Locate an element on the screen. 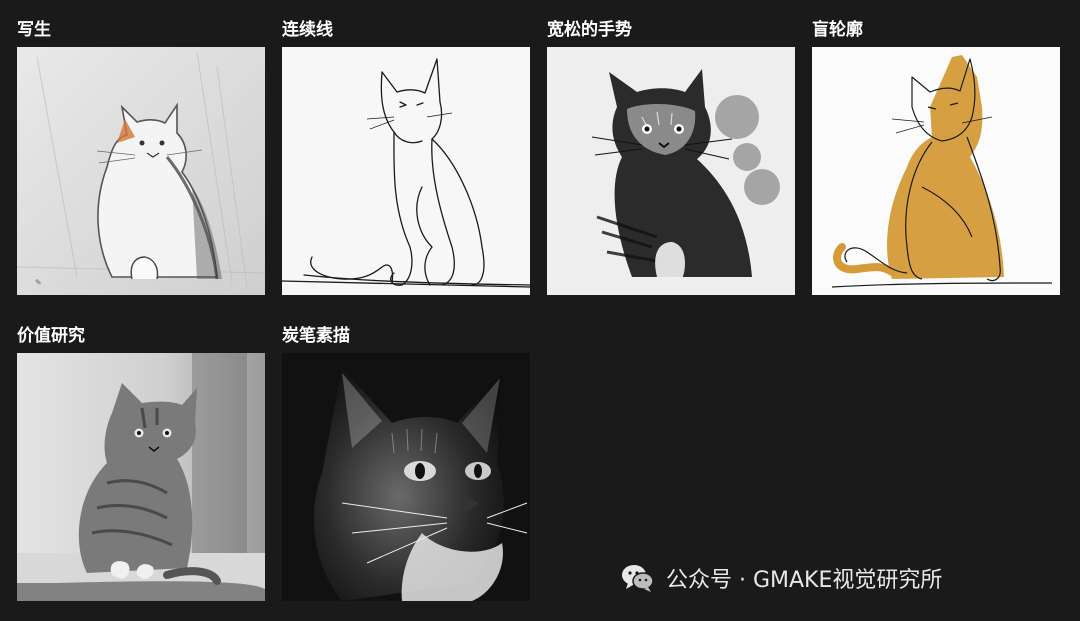 The width and height of the screenshot is (1080, 621). blind-contour-cat-image is located at coordinates (936, 171).